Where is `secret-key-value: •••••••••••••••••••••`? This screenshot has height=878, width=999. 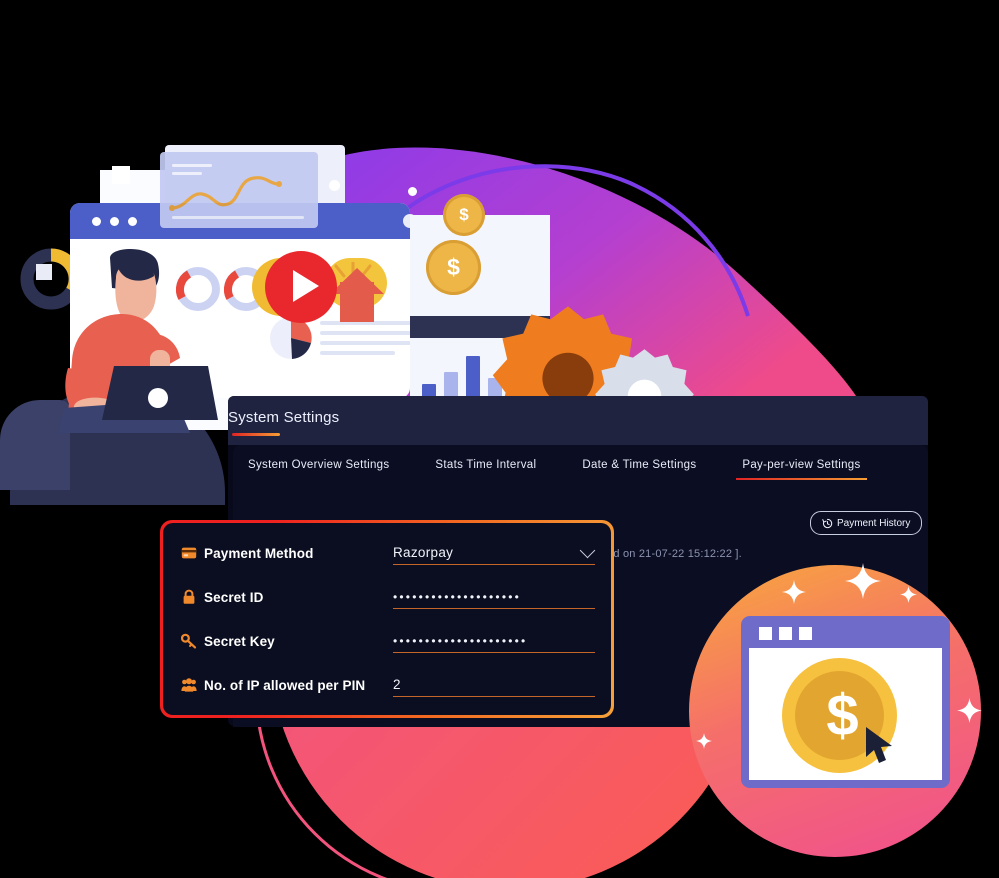 secret-key-value: ••••••••••••••••••••• is located at coordinates (460, 640).